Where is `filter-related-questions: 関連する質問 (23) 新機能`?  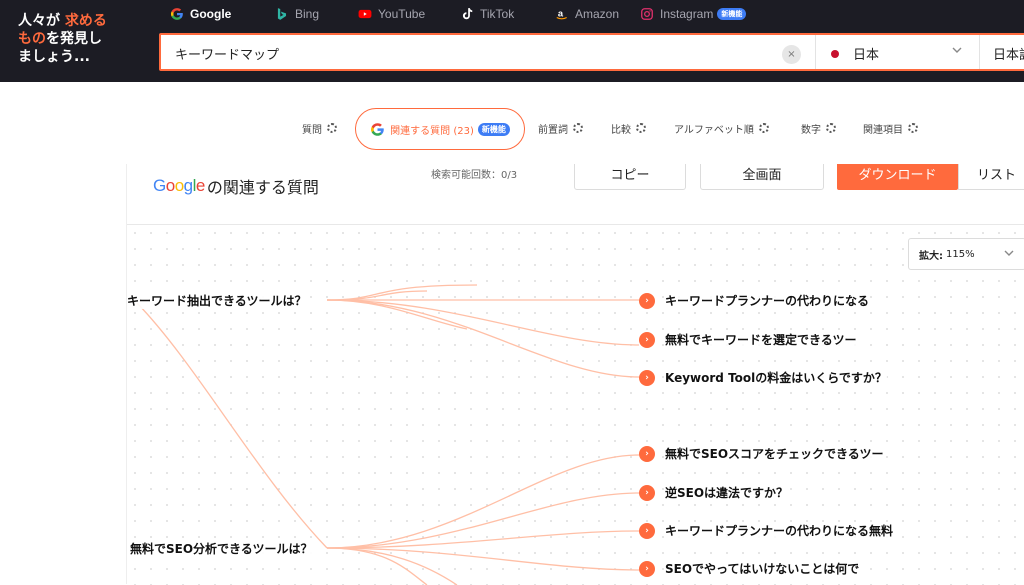
filter-related-questions: 関連する質問 (23) 新機能 is located at coordinates (440, 129).